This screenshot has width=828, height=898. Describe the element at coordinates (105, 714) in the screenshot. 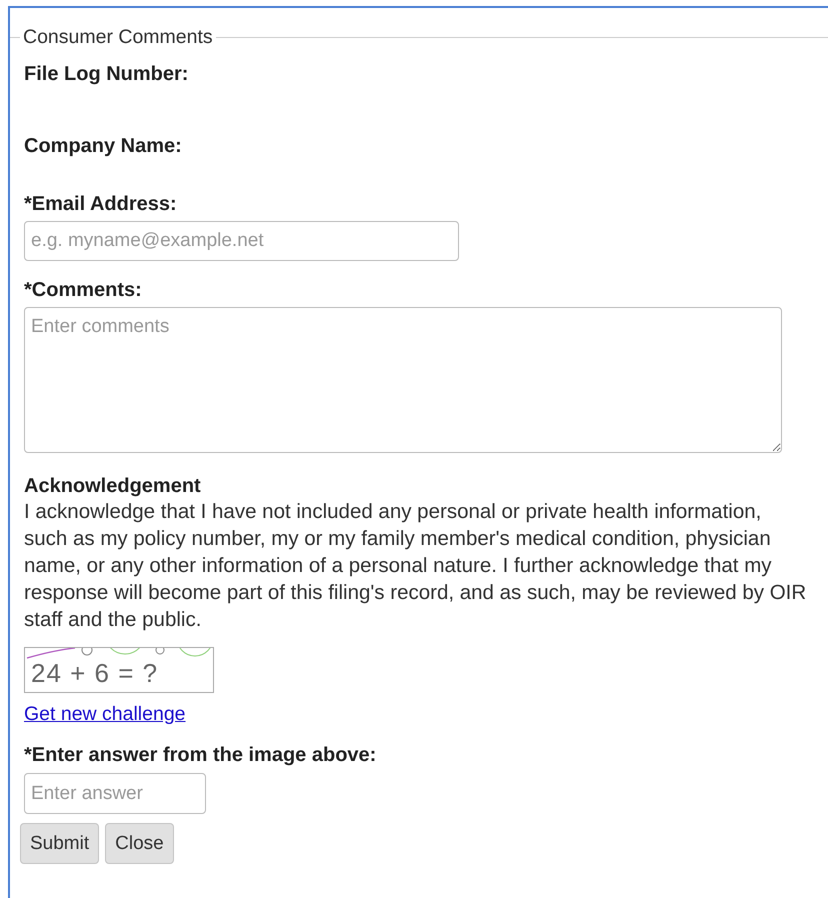

I see `new-challenge-link: Get new challenge` at that location.